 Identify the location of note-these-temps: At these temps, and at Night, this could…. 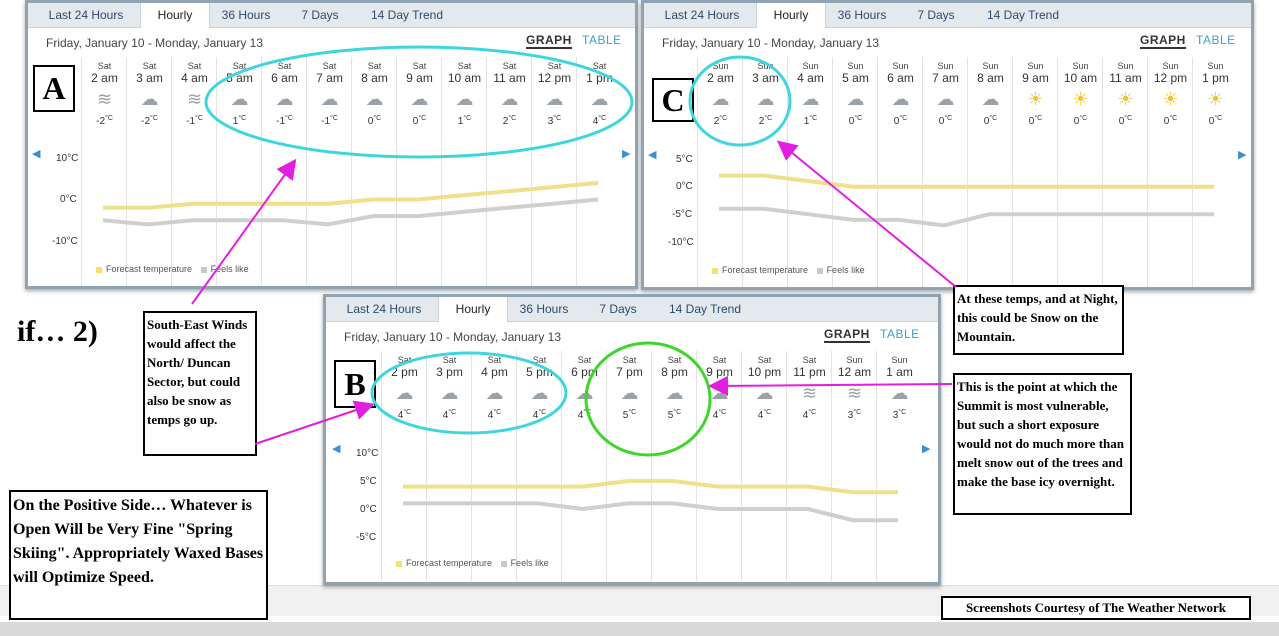
(1038, 320).